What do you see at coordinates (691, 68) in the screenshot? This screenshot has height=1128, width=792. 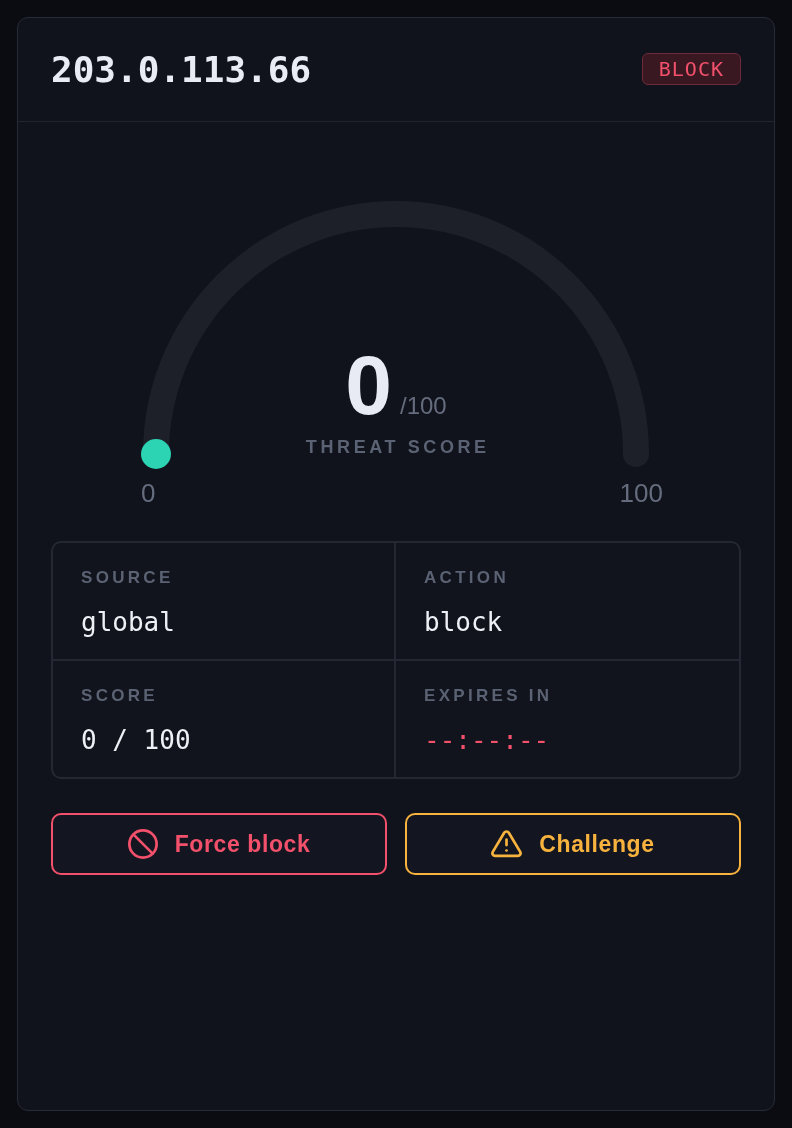 I see `status-badge: BLOCK` at bounding box center [691, 68].